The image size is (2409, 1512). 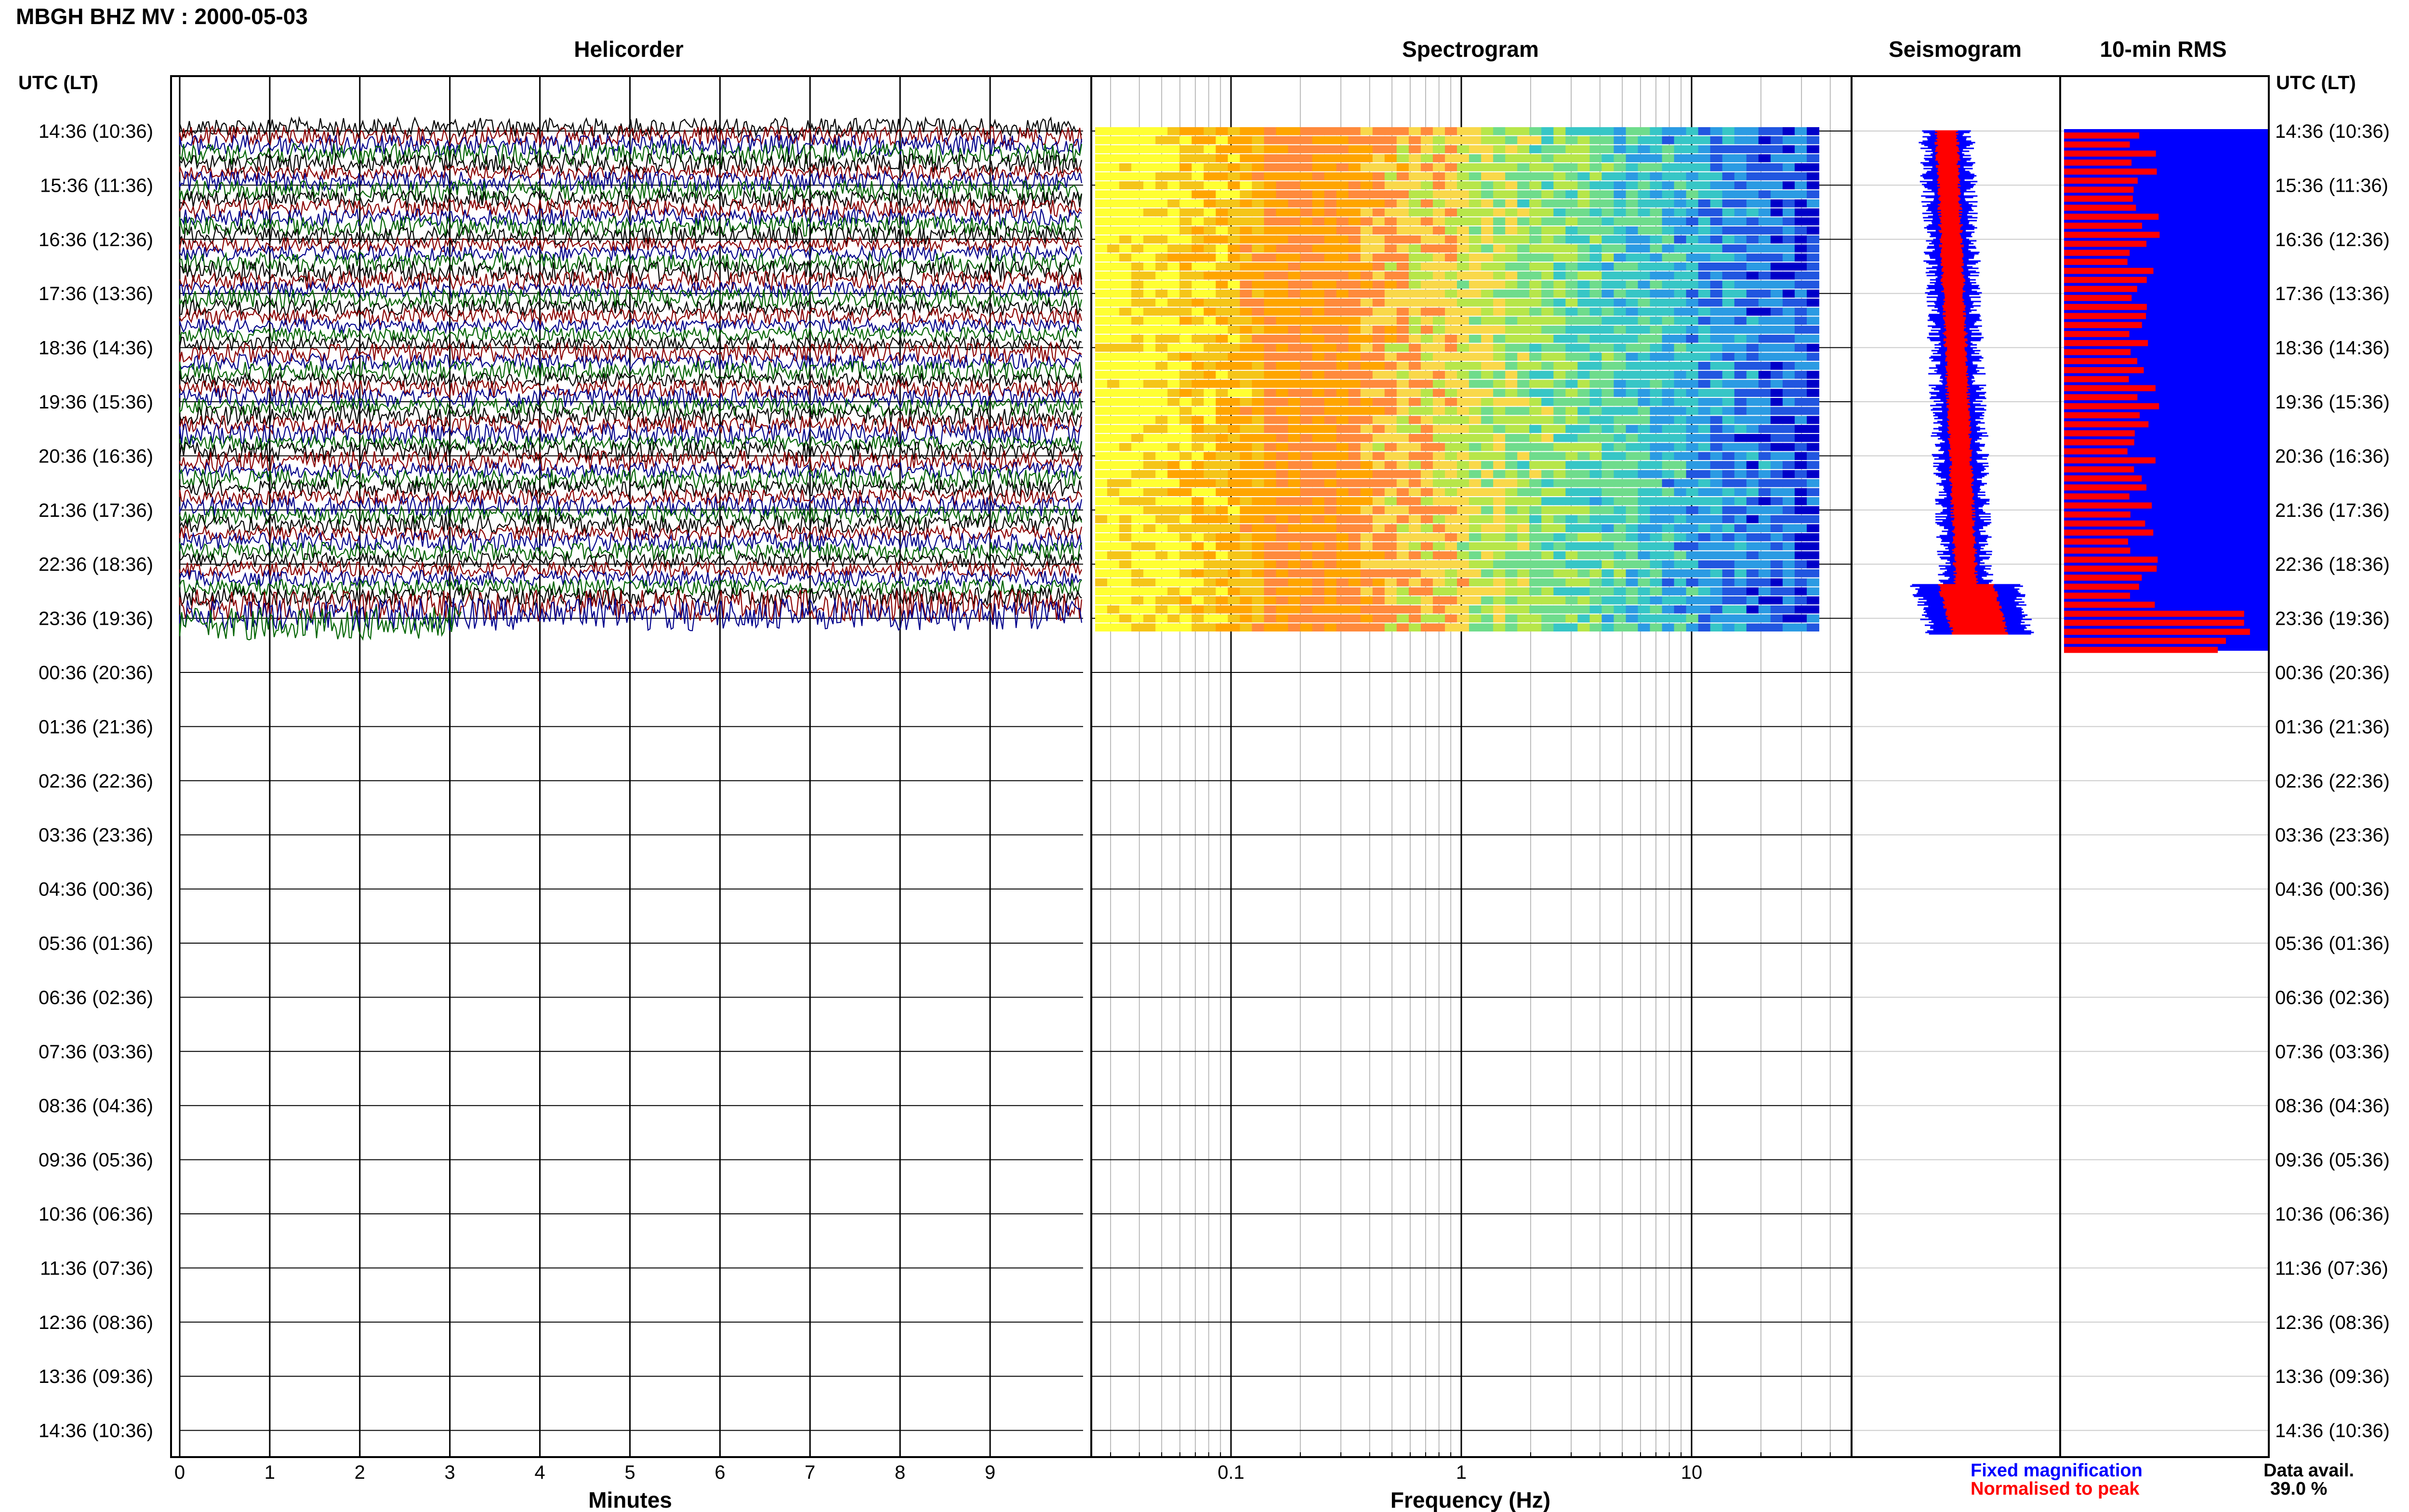 What do you see at coordinates (2332, 889) in the screenshot?
I see `time-label-right: 04:36 (00:36)` at bounding box center [2332, 889].